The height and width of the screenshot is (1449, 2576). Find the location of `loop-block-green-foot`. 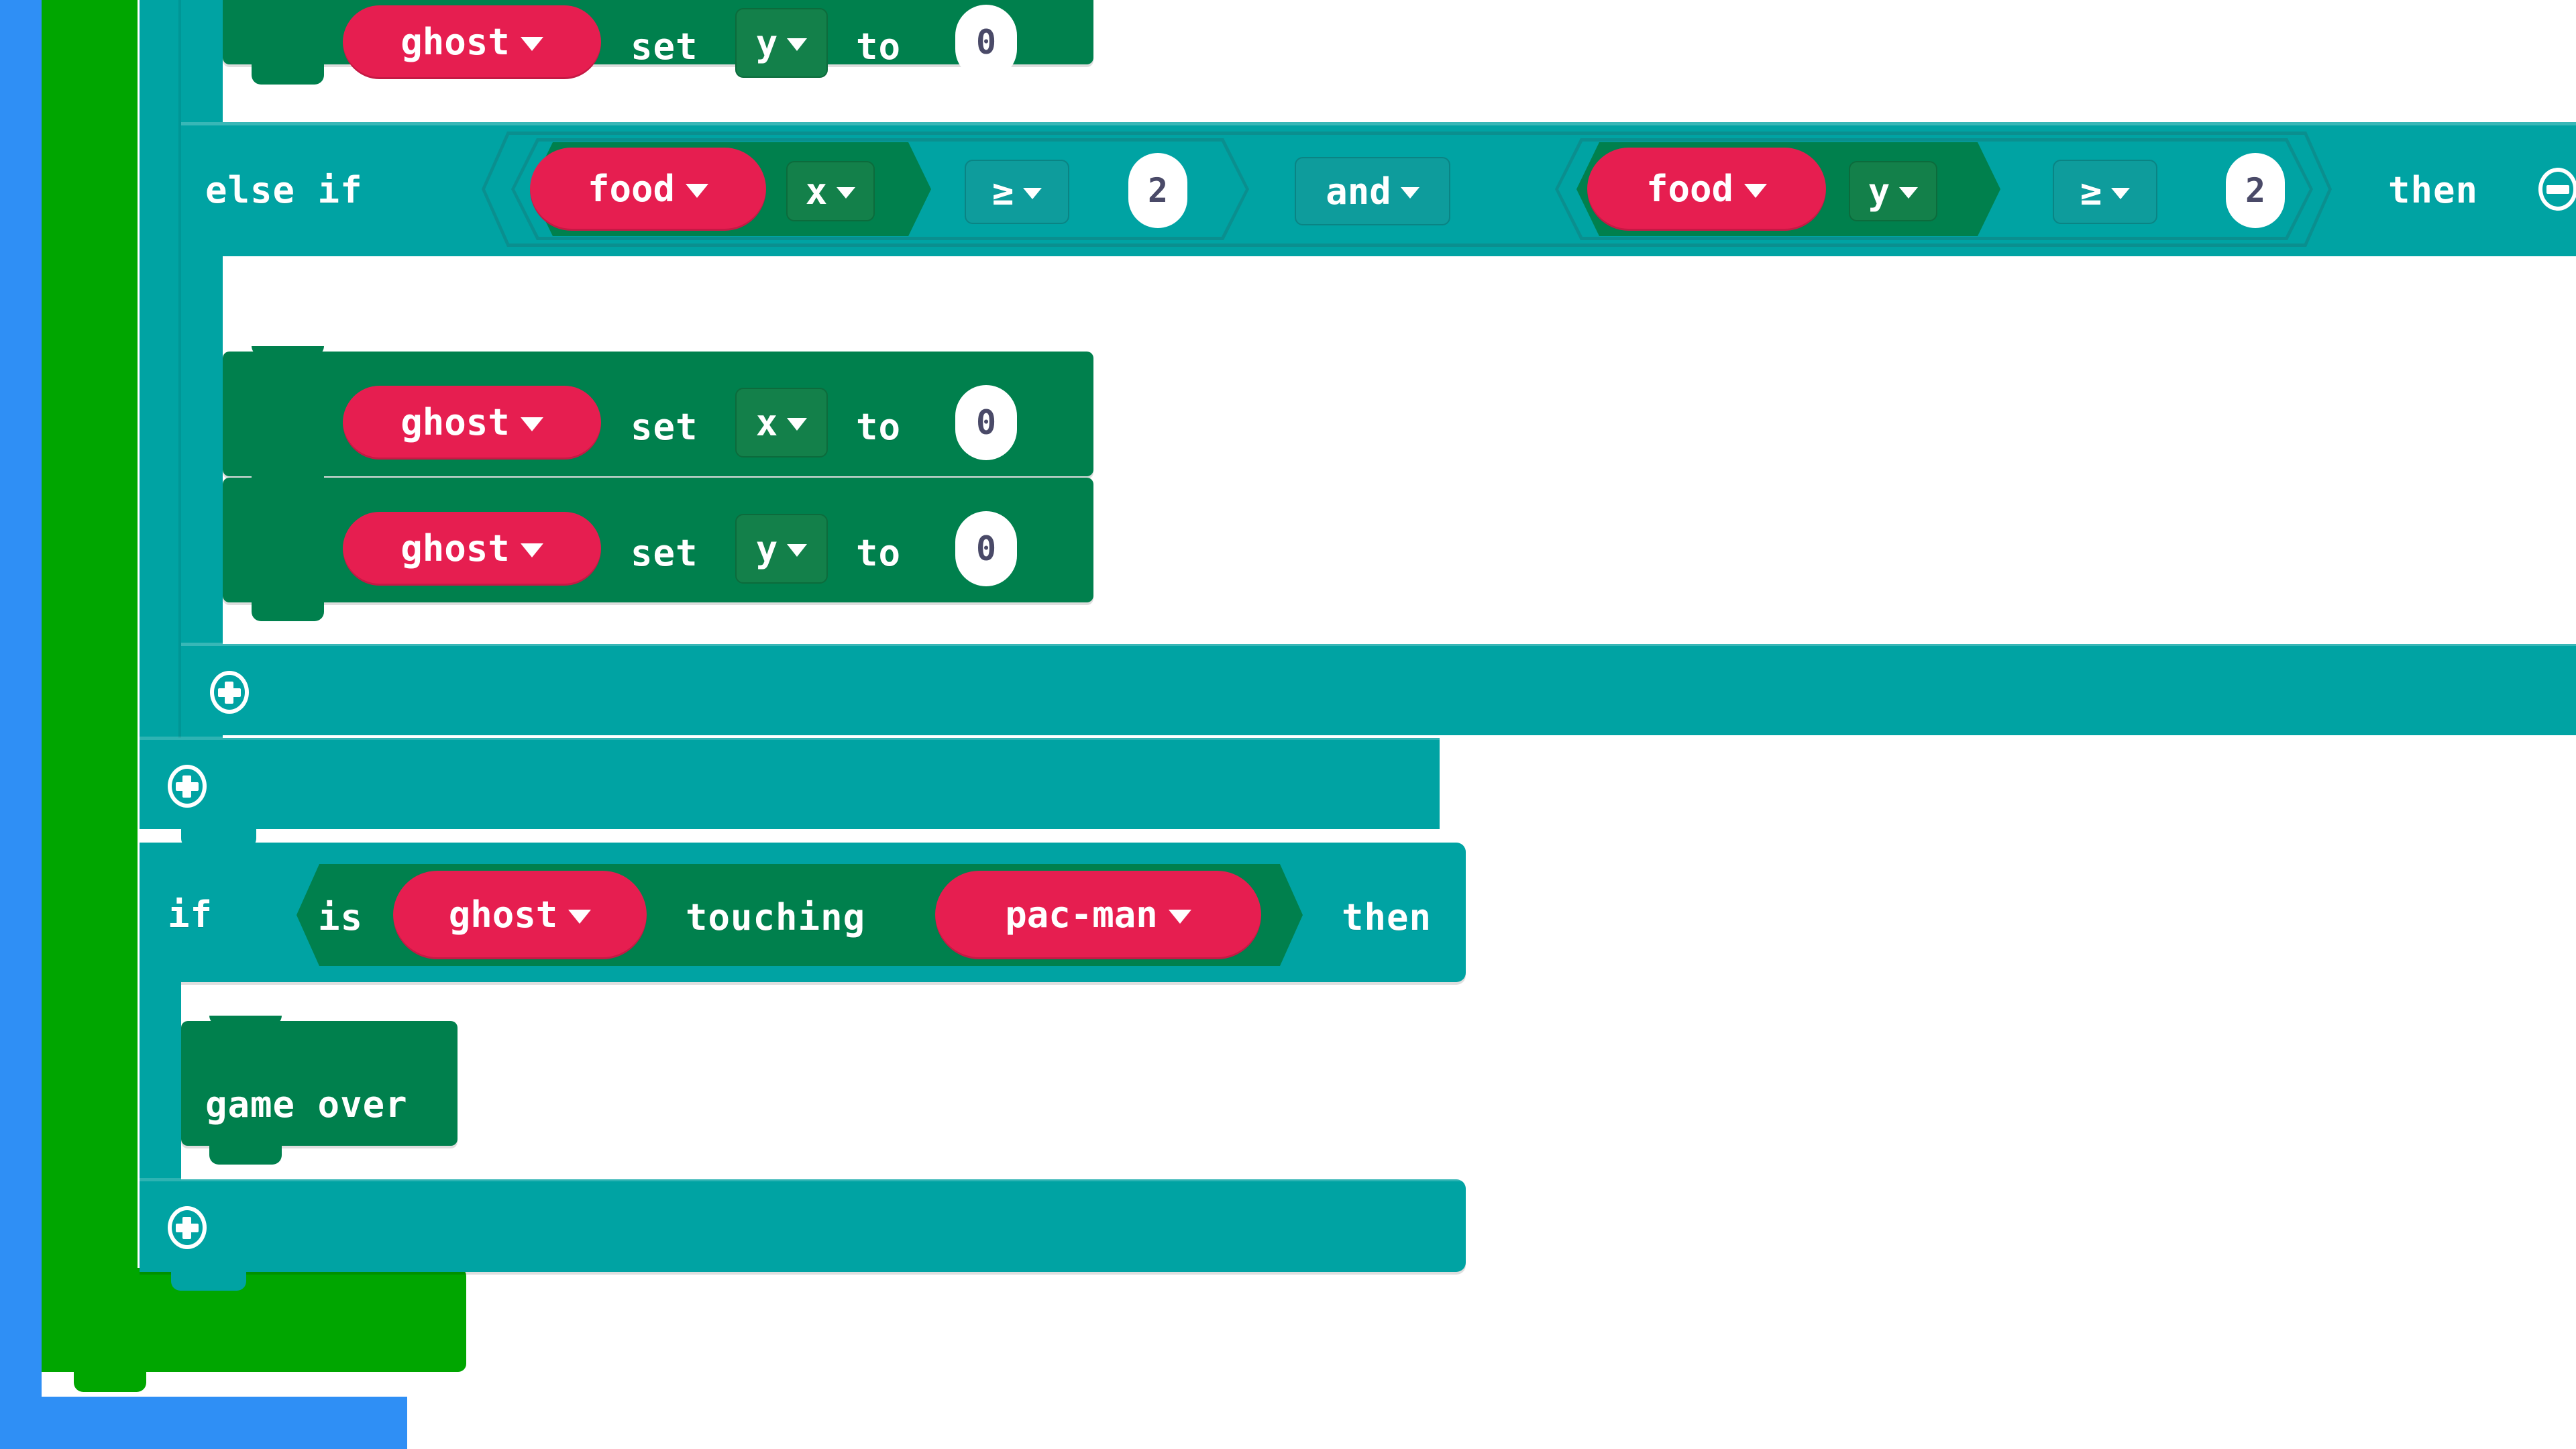

loop-block-green-foot is located at coordinates (254, 1320).